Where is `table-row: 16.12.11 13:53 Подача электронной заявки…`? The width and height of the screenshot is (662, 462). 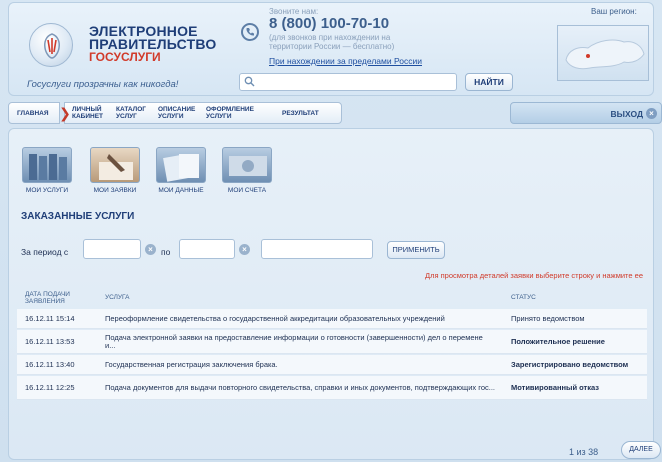
table-row: 16.12.11 13:53 Подача электронной заявки… is located at coordinates (332, 342).